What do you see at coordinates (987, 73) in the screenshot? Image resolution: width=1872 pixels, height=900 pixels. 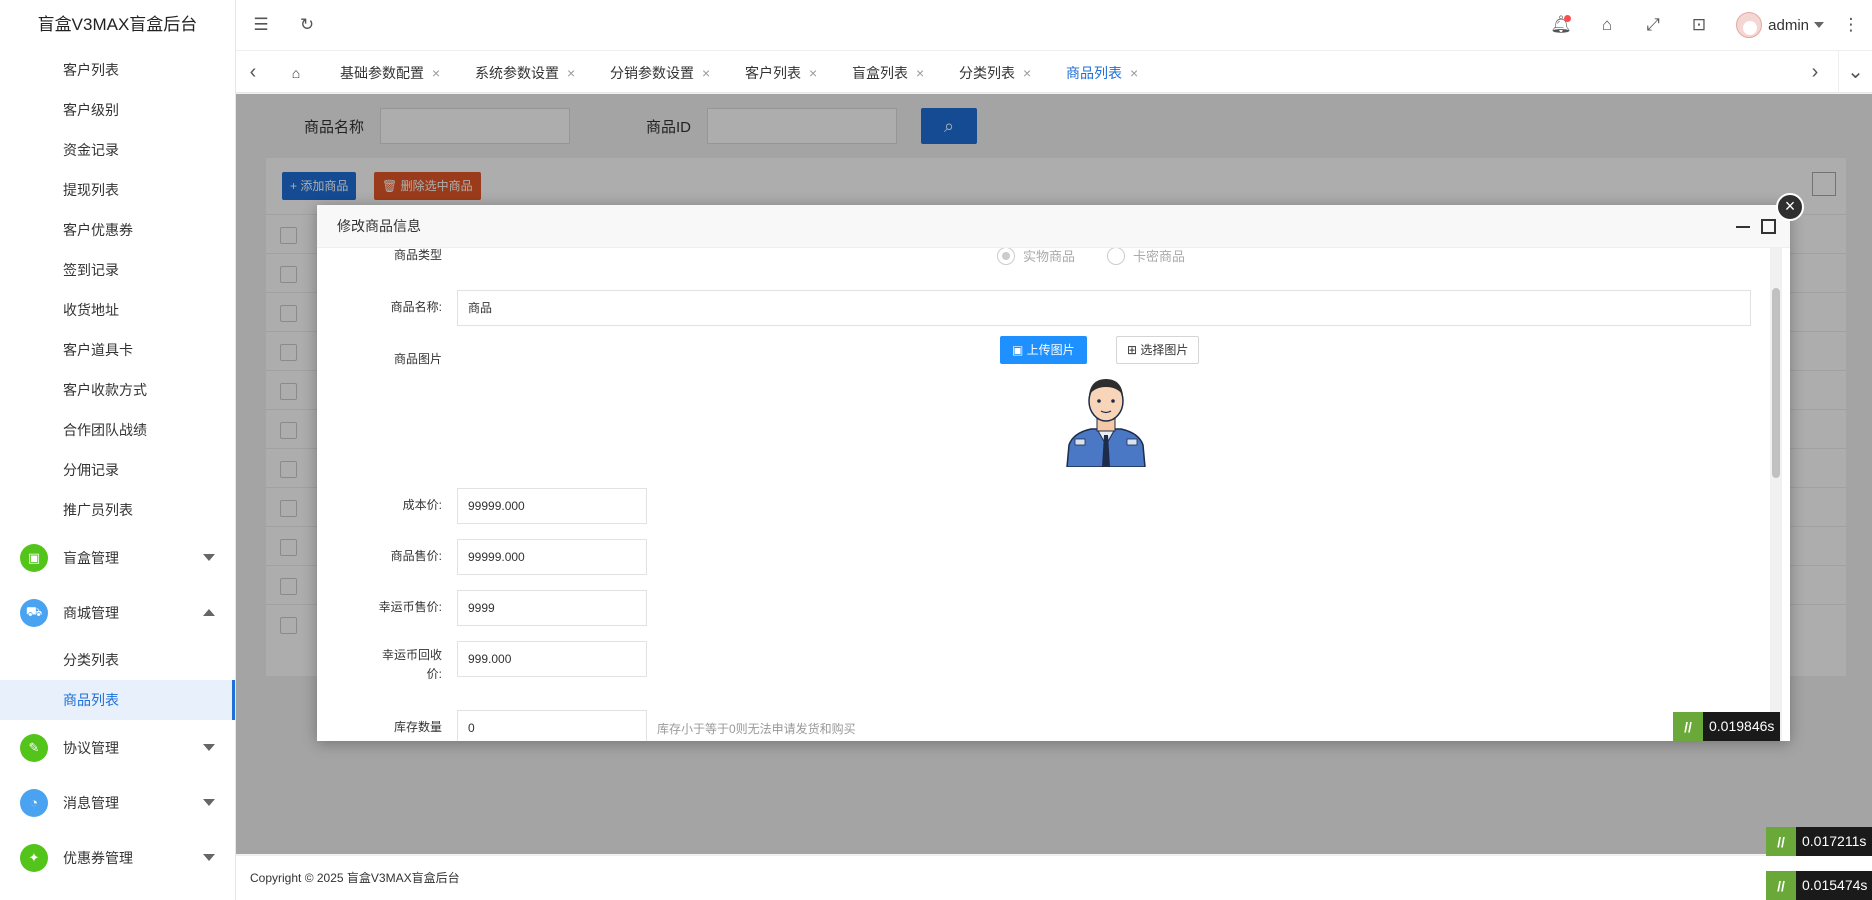 I see `tab-label: 分类列表` at bounding box center [987, 73].